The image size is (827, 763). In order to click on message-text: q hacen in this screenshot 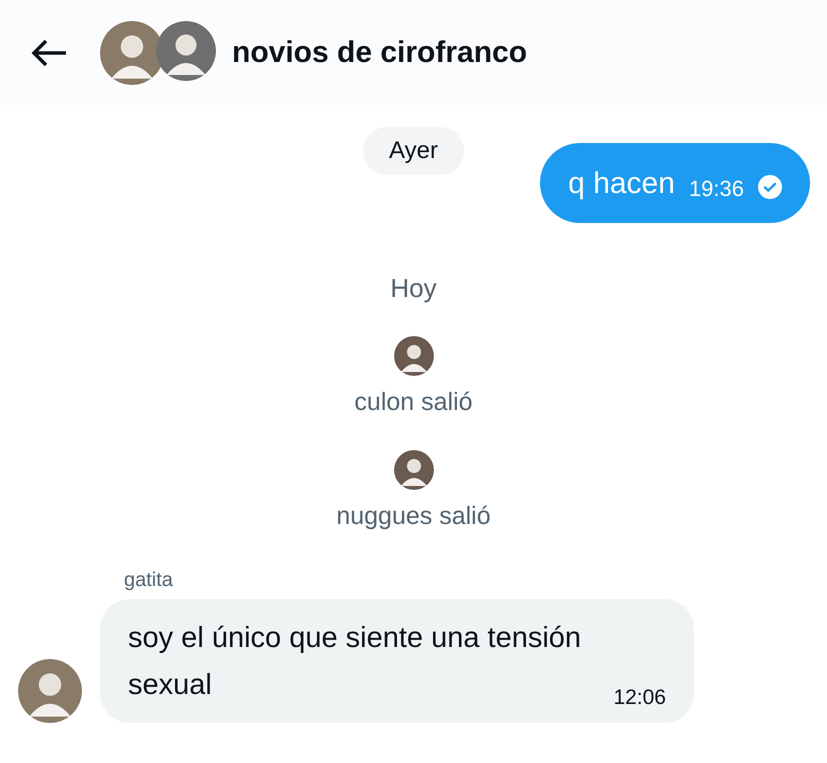, I will do `click(621, 184)`.